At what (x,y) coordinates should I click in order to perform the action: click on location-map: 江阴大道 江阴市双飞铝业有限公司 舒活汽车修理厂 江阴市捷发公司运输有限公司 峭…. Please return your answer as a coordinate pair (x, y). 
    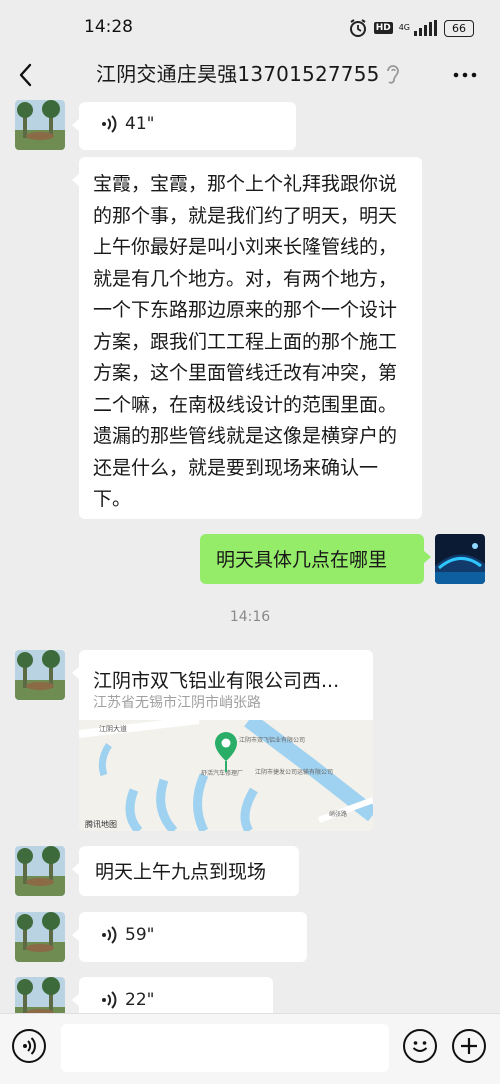
    Looking at the image, I should click on (226, 775).